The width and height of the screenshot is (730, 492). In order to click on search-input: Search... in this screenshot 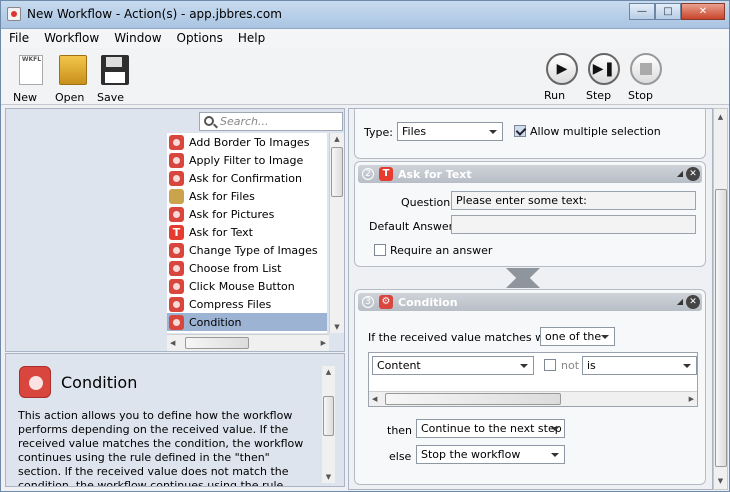, I will do `click(271, 121)`.